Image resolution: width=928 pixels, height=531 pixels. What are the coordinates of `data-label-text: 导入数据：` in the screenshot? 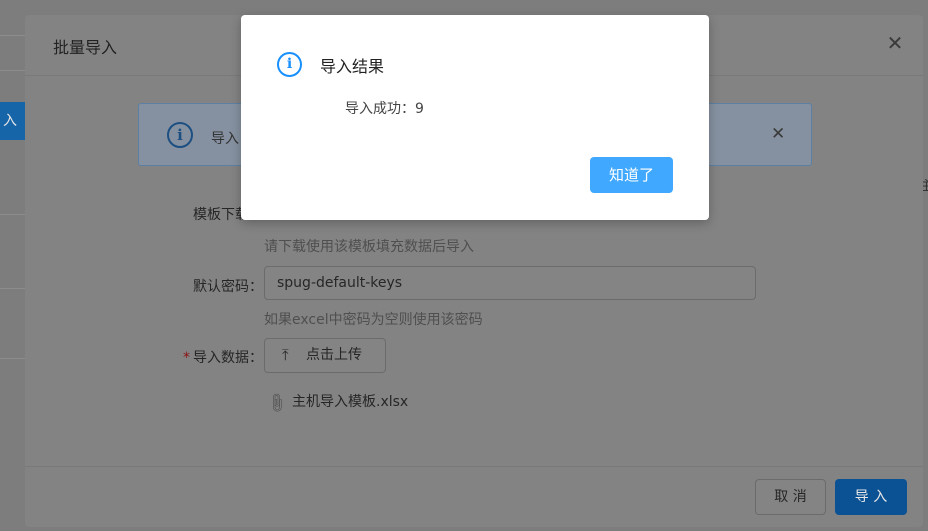 It's located at (228, 358).